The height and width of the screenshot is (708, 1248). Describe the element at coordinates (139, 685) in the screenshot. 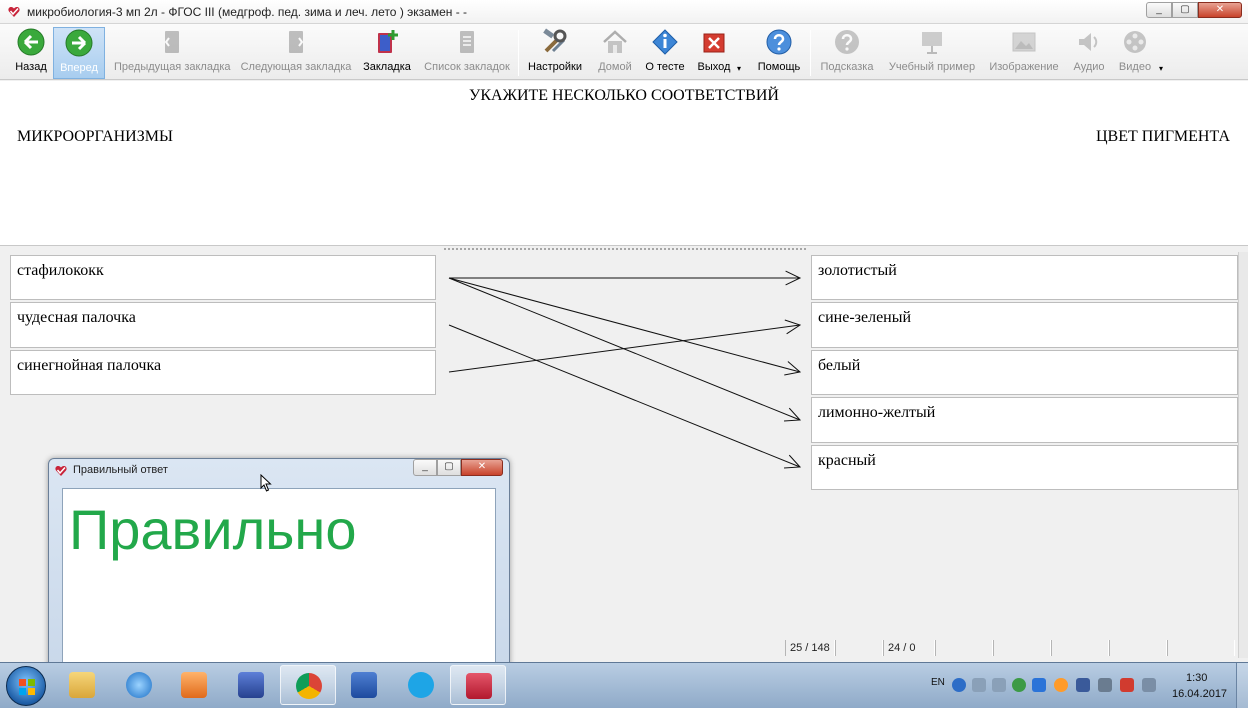

I see `taskbar-ie` at that location.